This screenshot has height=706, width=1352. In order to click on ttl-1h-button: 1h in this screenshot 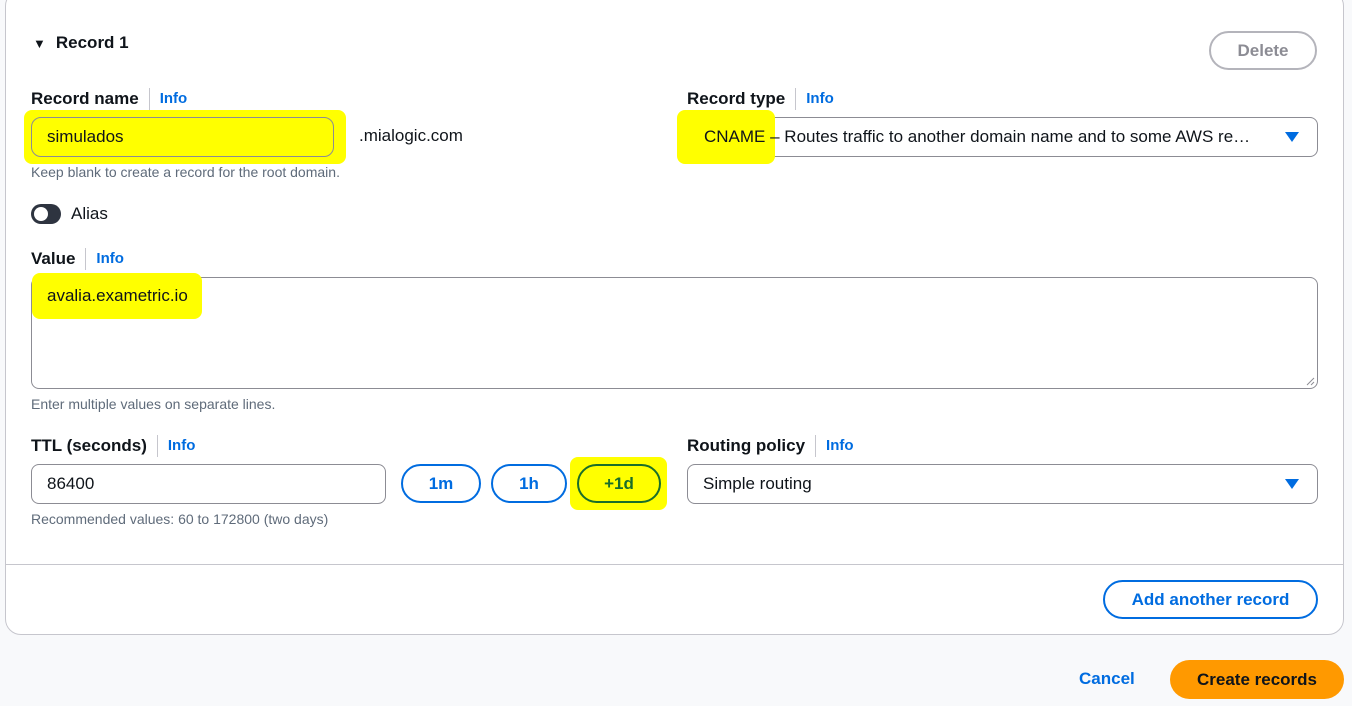, I will do `click(529, 483)`.